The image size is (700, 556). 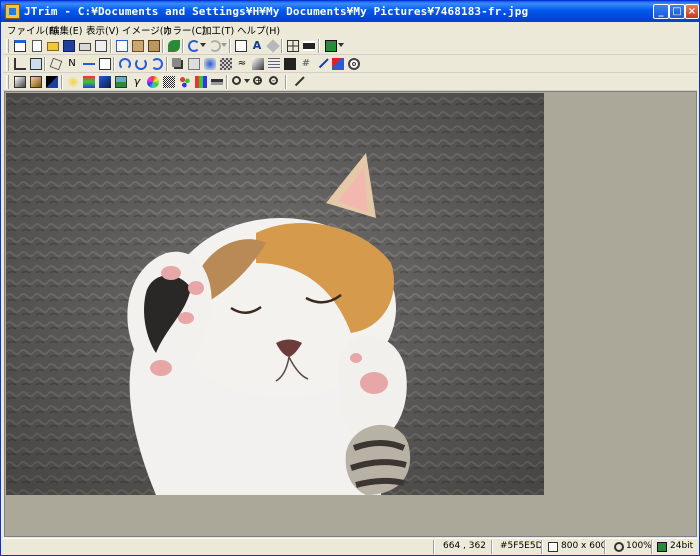 What do you see at coordinates (105, 82) in the screenshot?
I see `contrast-icon` at bounding box center [105, 82].